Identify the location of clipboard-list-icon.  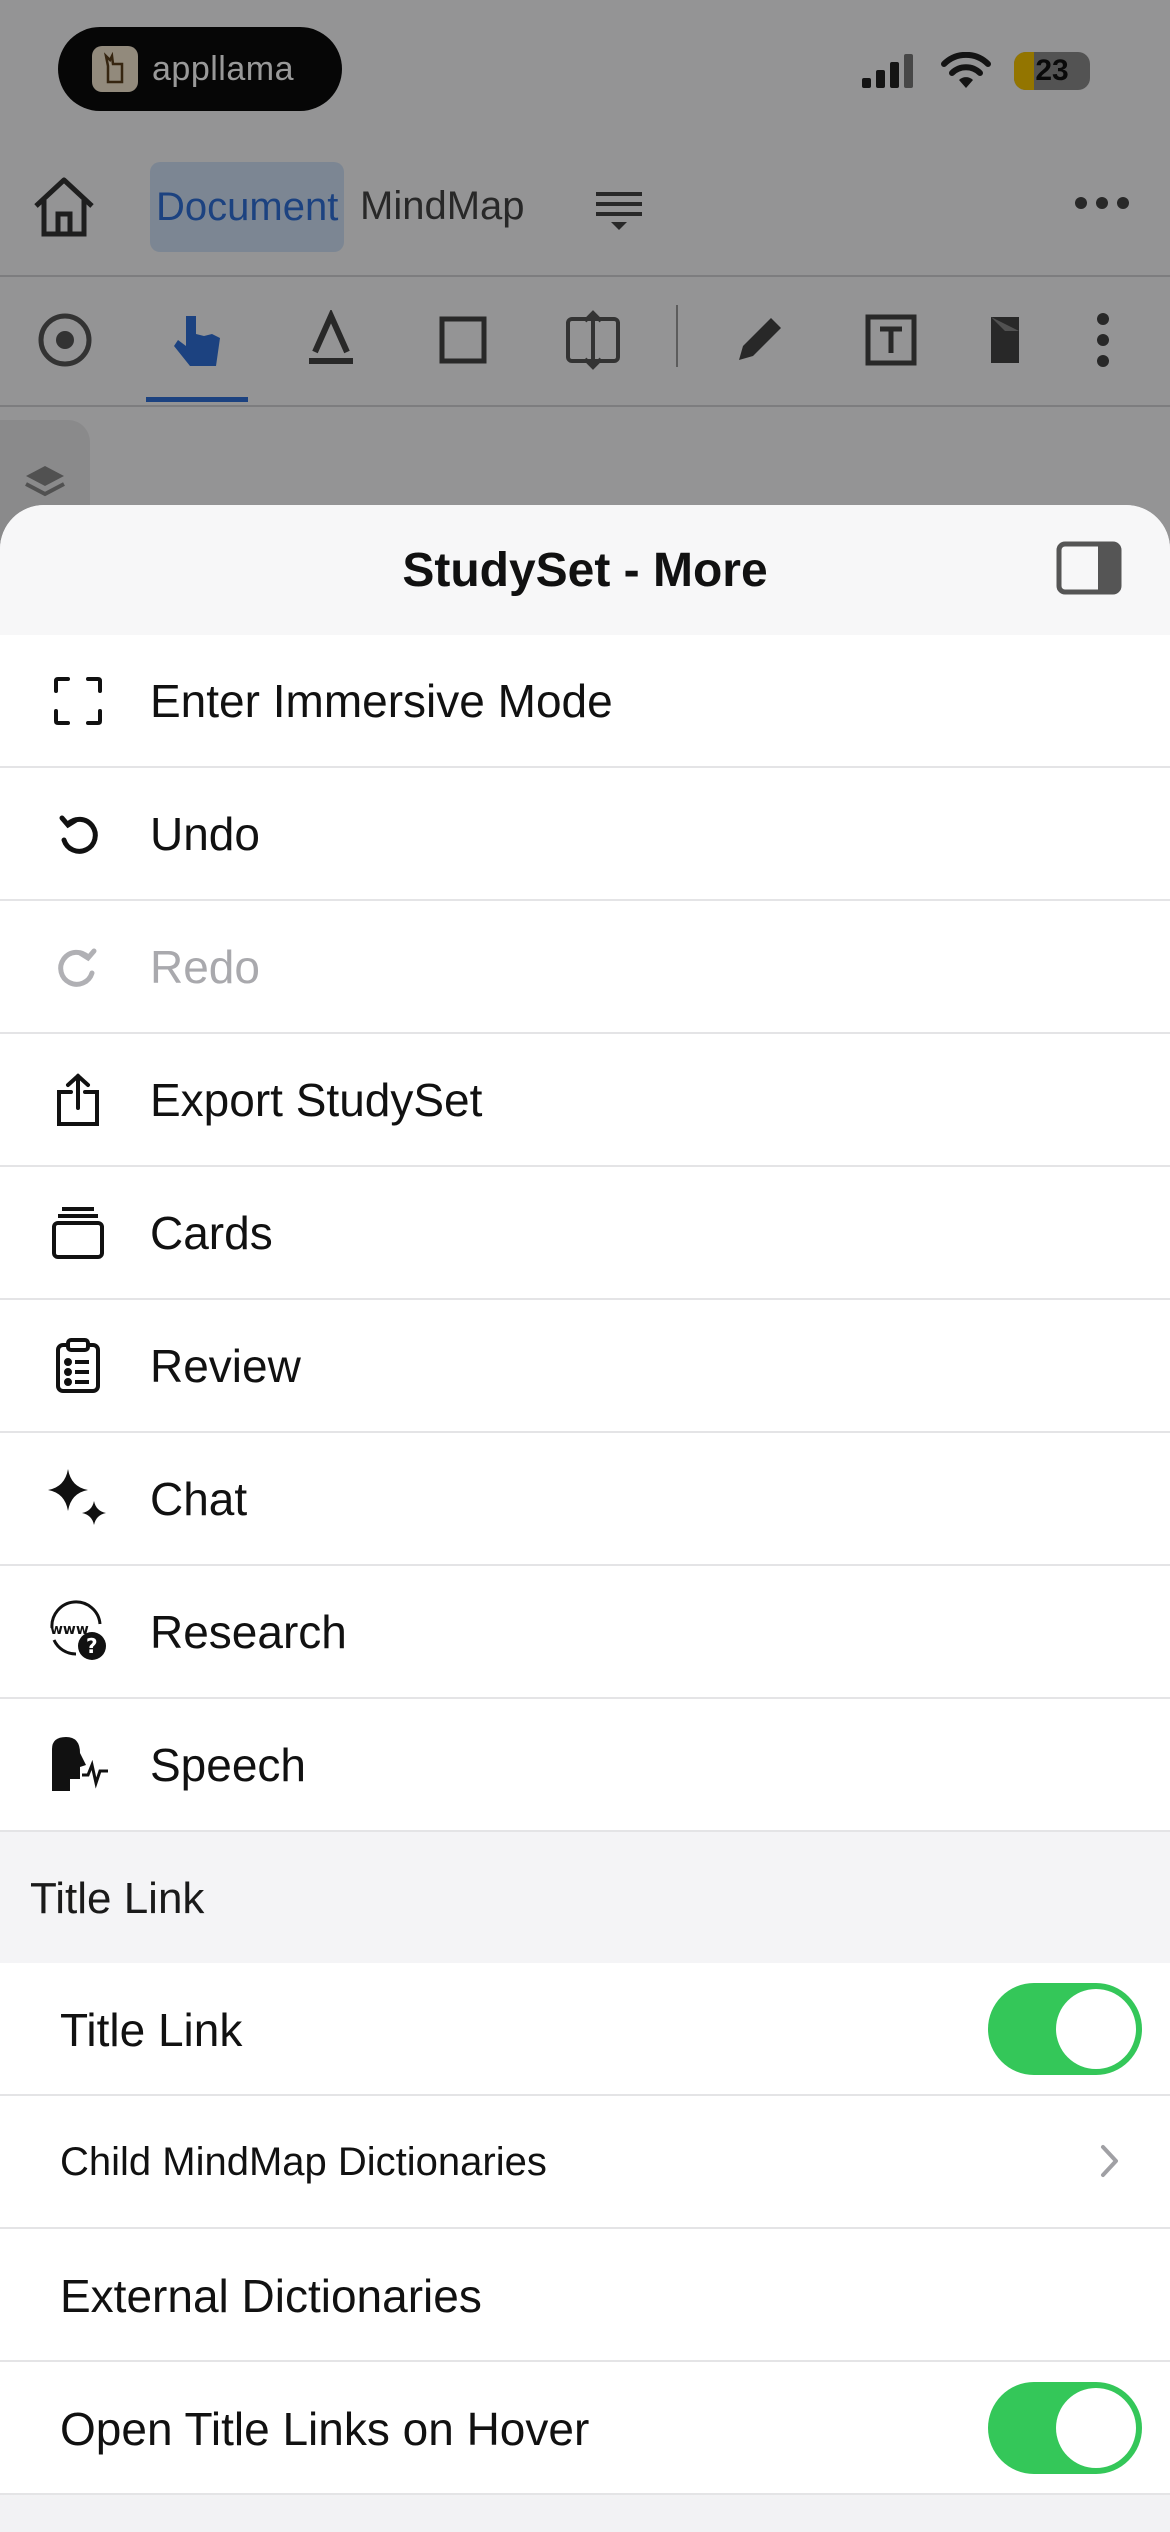
(78, 1366).